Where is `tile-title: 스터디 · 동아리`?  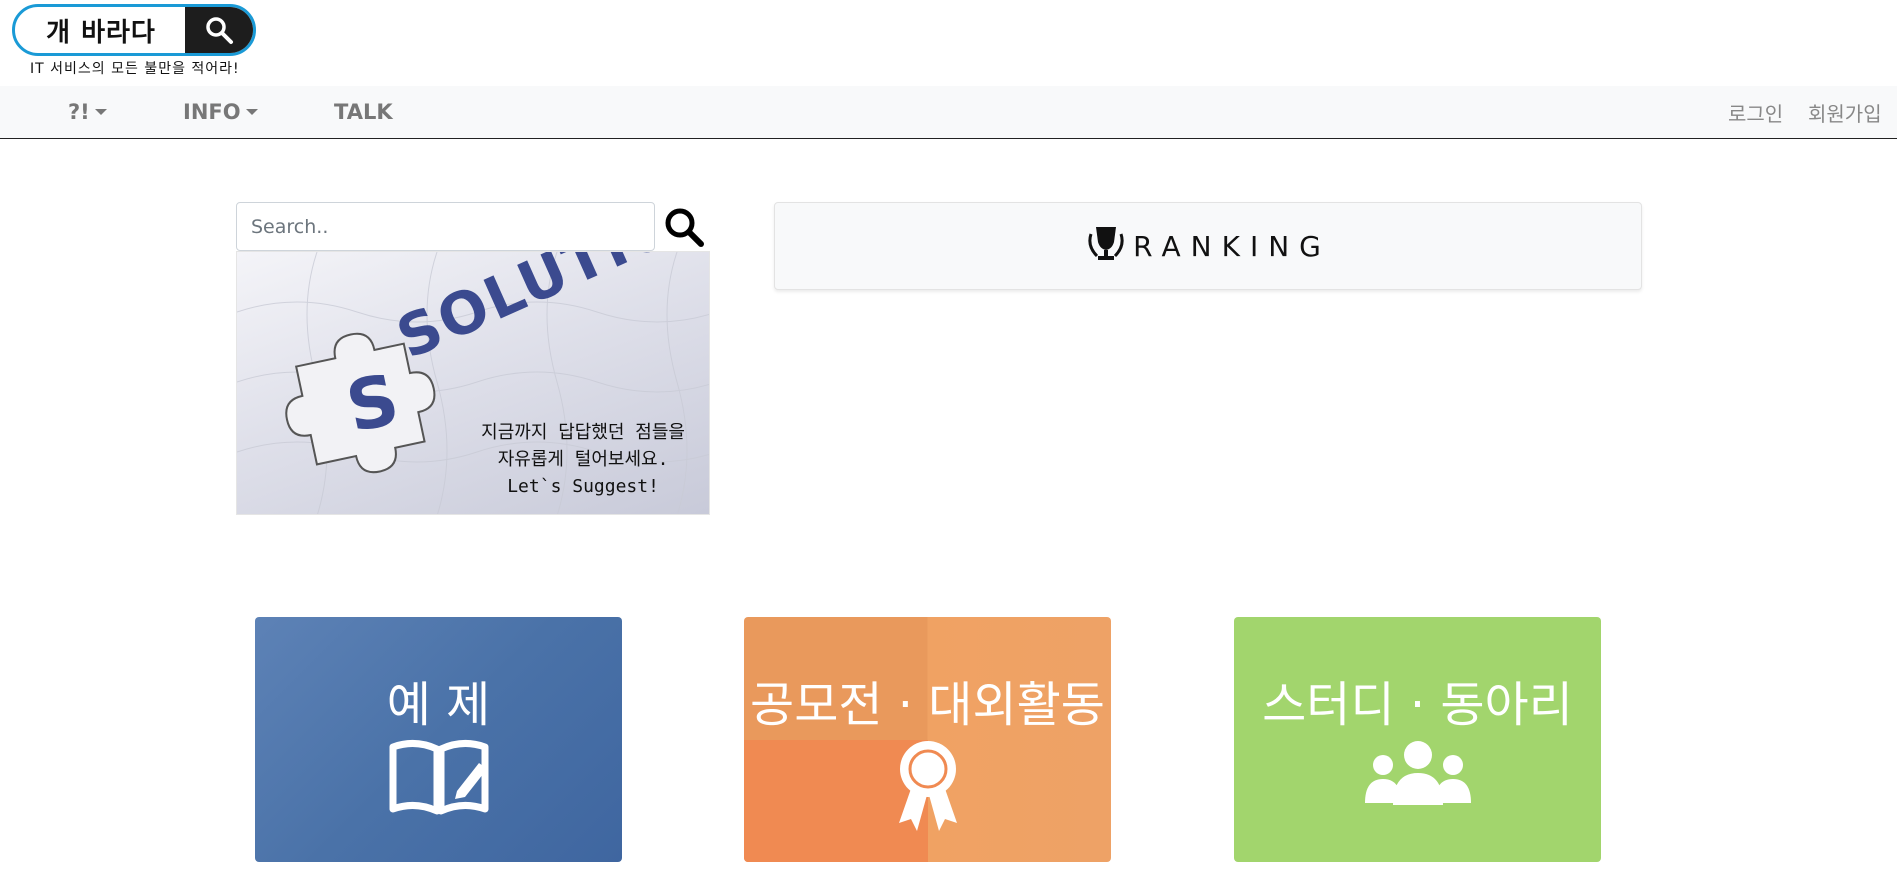 tile-title: 스터디 · 동아리 is located at coordinates (1417, 705).